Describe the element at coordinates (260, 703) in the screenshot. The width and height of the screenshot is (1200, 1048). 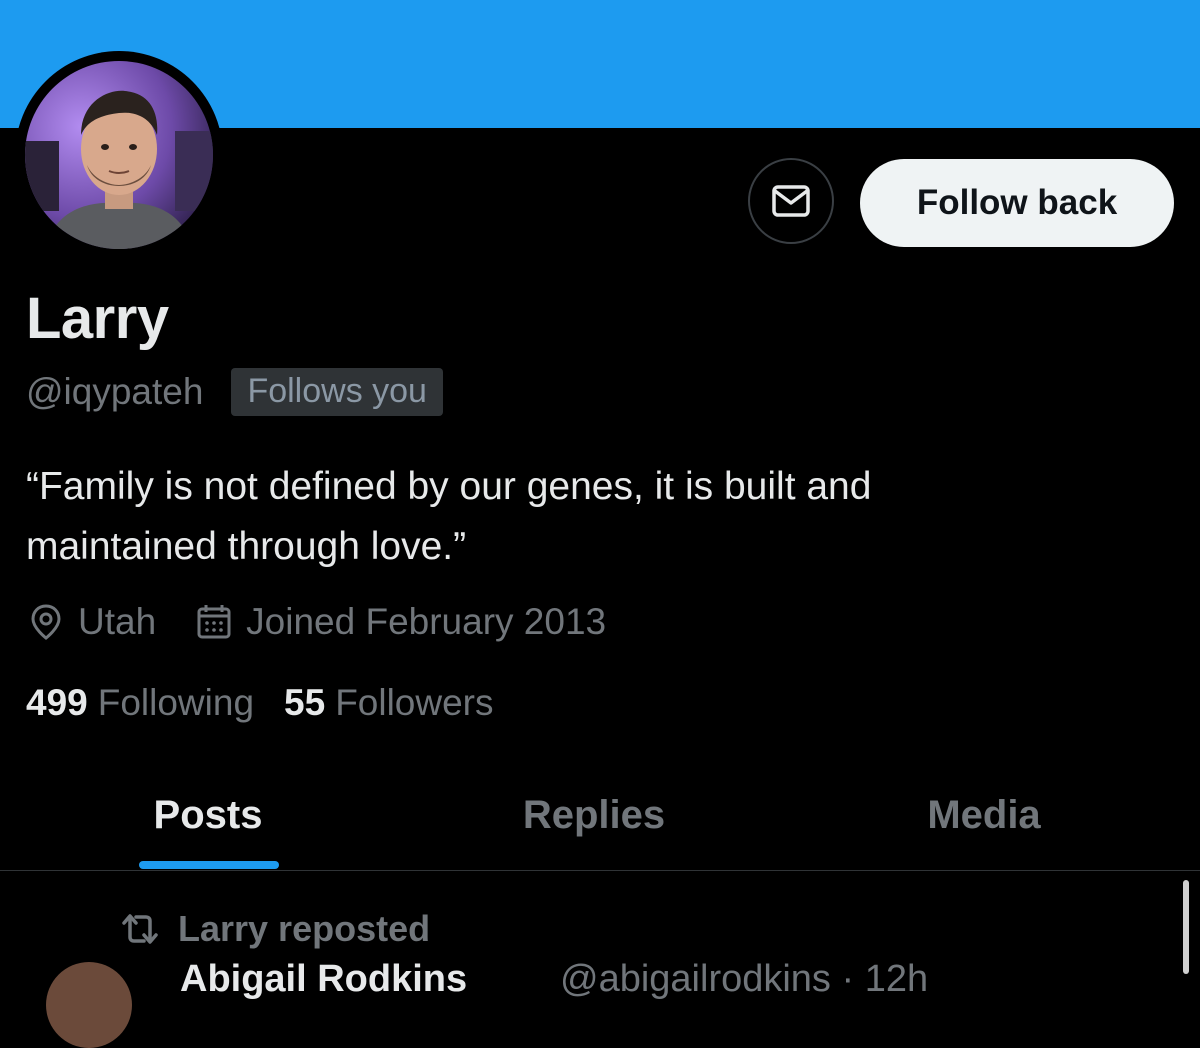
I see `follow-stats: 499 Following 55 Followers` at that location.